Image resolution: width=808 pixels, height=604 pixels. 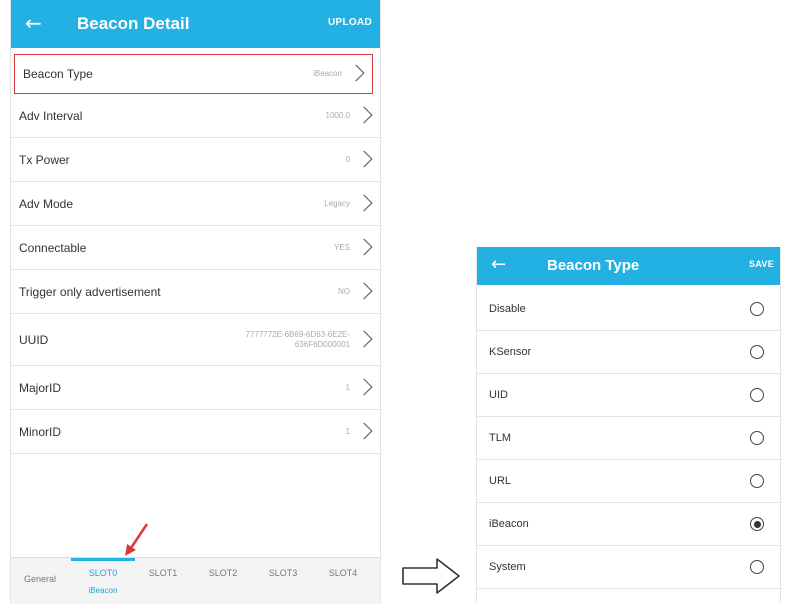 I want to click on red-pointer-arrow-icon, so click(x=137, y=539).